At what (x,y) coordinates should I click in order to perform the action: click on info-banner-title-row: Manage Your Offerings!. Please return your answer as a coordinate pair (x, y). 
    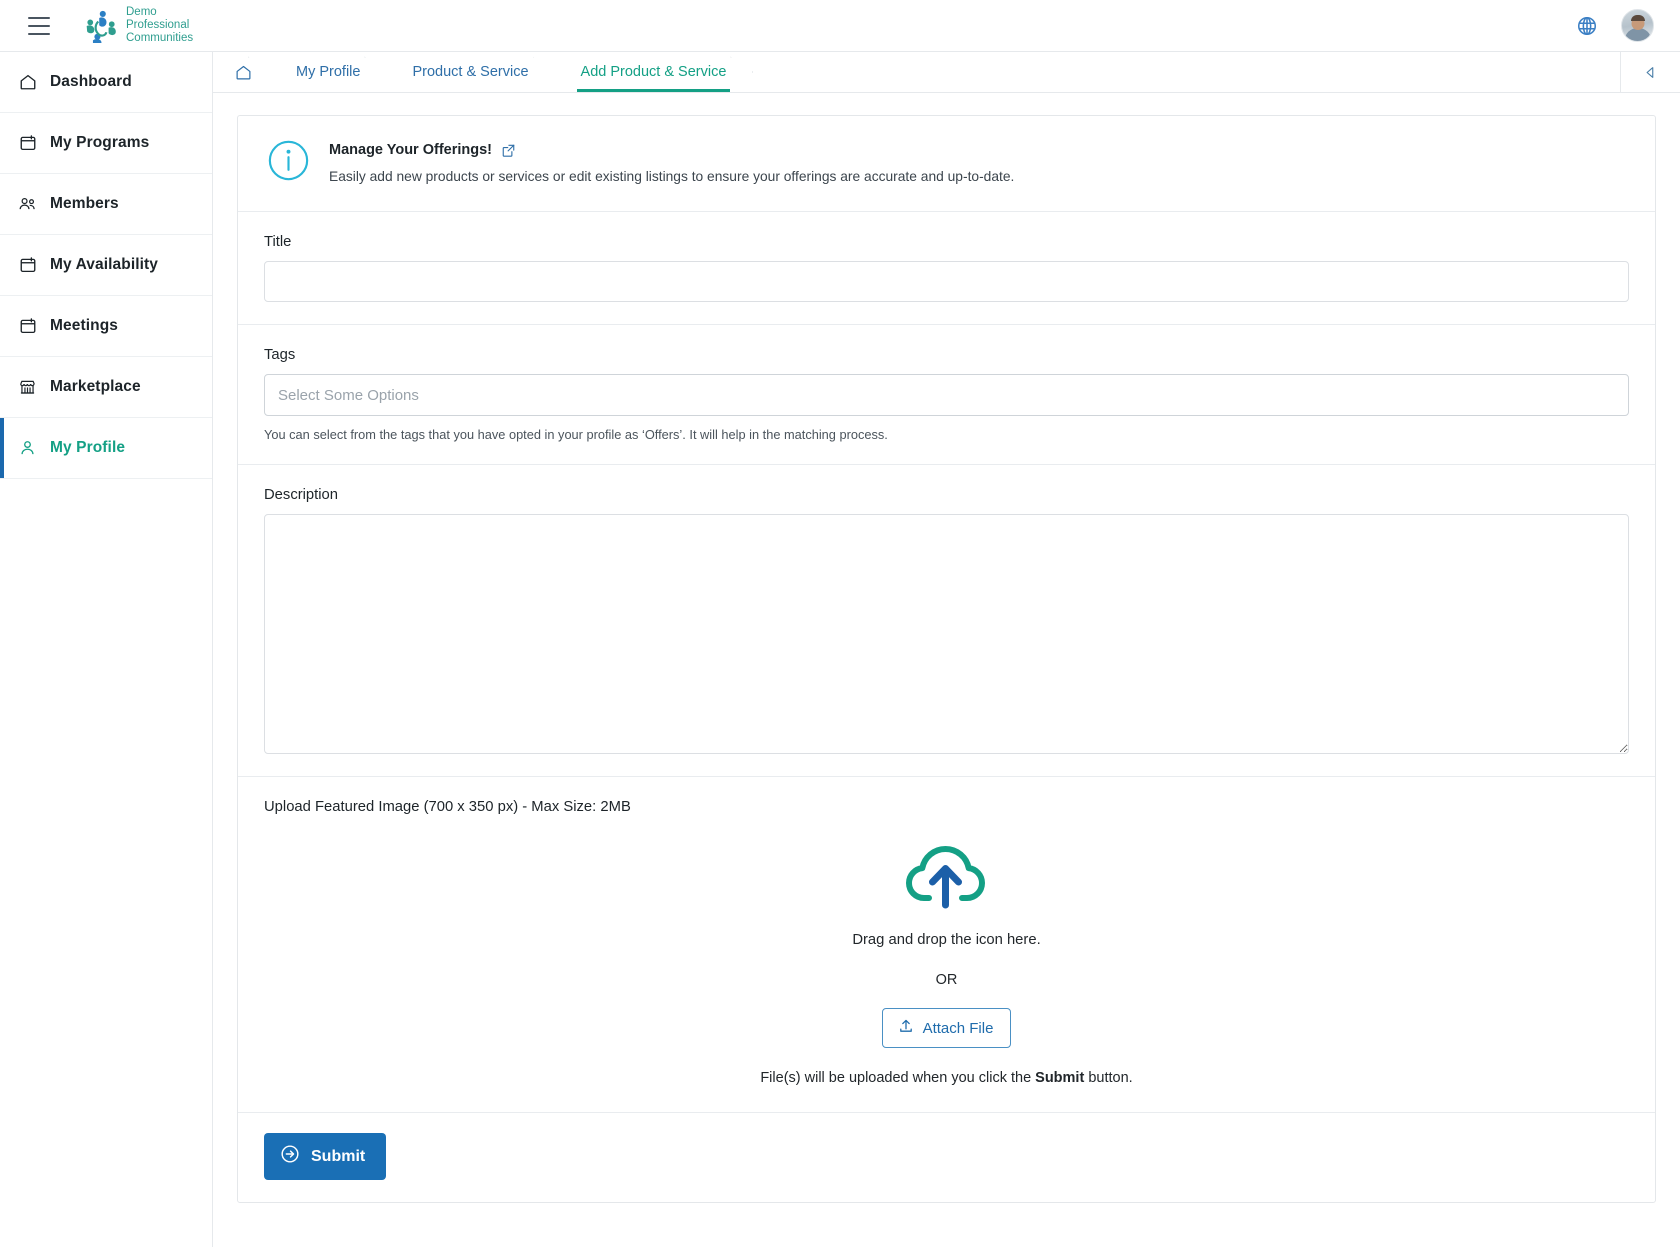
    Looking at the image, I should click on (671, 150).